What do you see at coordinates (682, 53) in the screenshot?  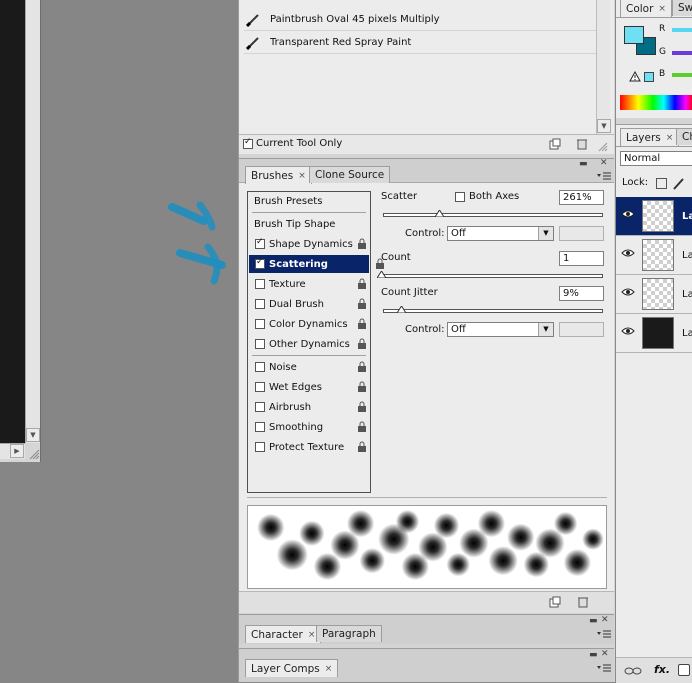 I see `channel-g-slider` at bounding box center [682, 53].